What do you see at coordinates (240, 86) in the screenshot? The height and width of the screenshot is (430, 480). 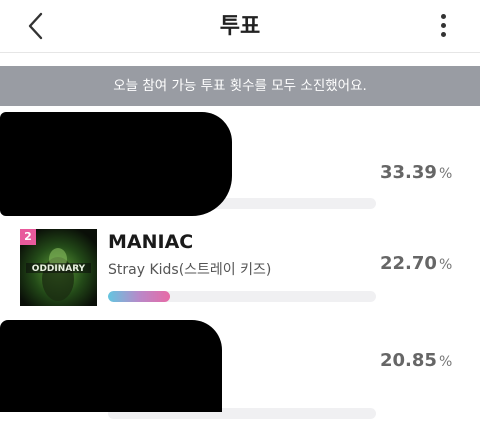 I see `vote-limit-notice: 오늘 참여 가능 투표 횟수를 모두 소진했어요.` at bounding box center [240, 86].